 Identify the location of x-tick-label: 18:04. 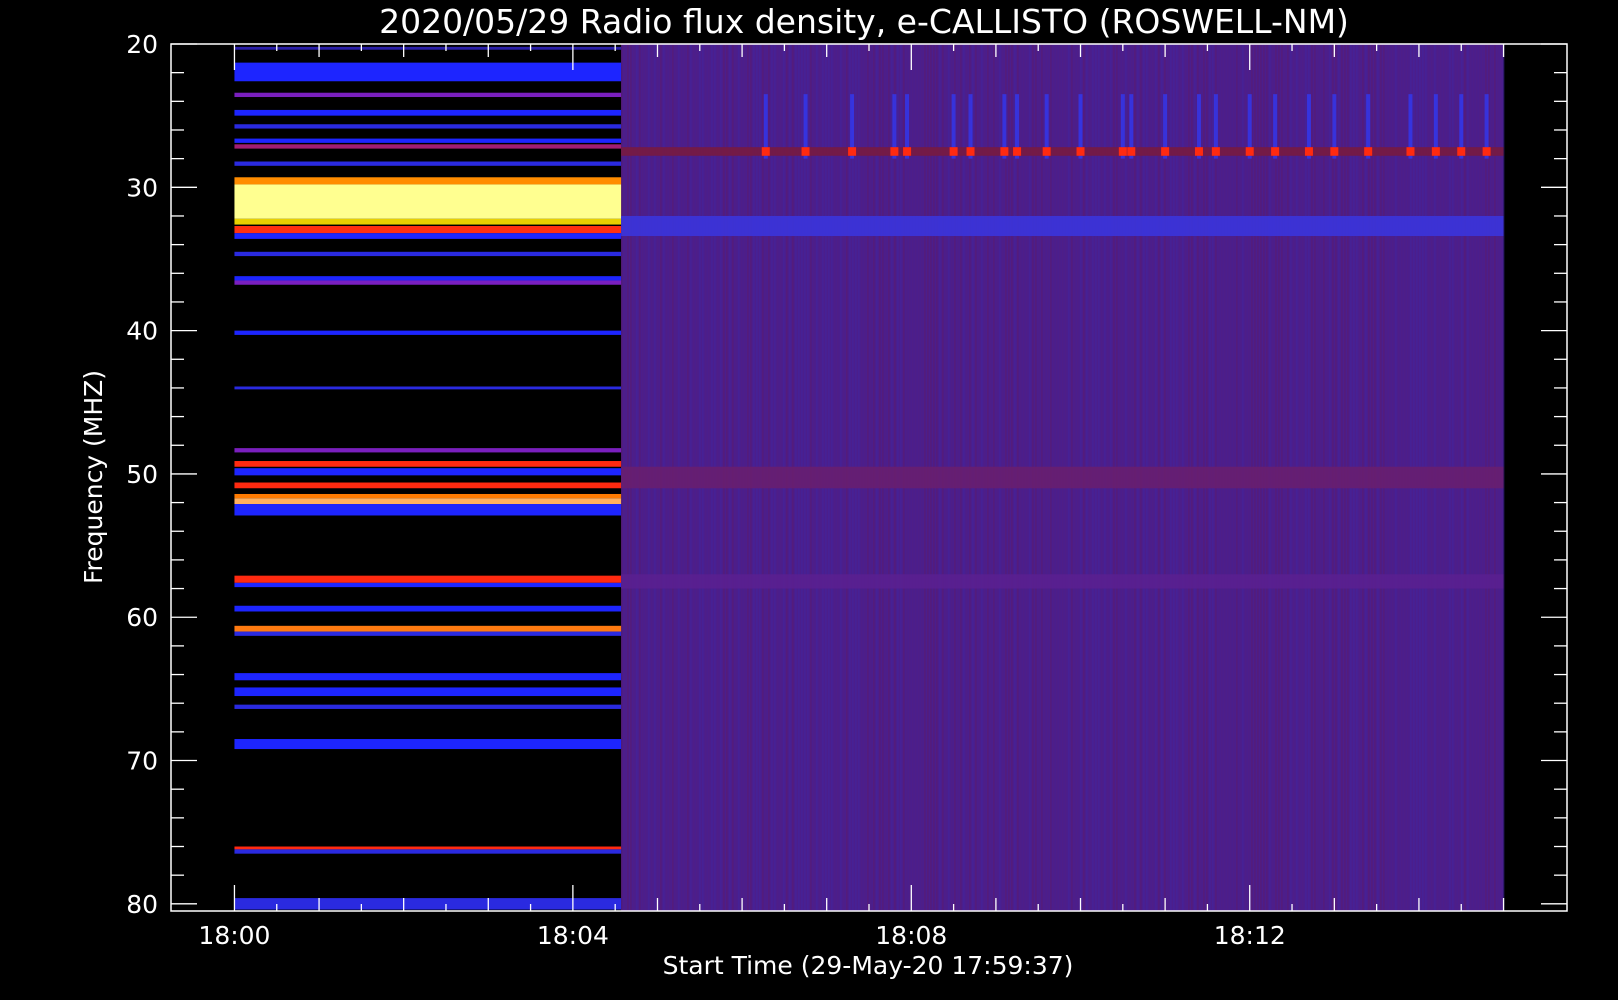
(573, 935).